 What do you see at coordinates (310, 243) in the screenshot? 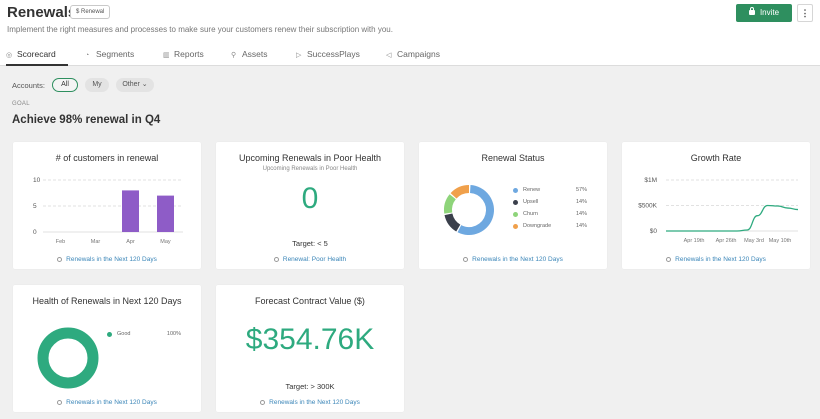
I see `poor-health-target: Target: < 5` at bounding box center [310, 243].